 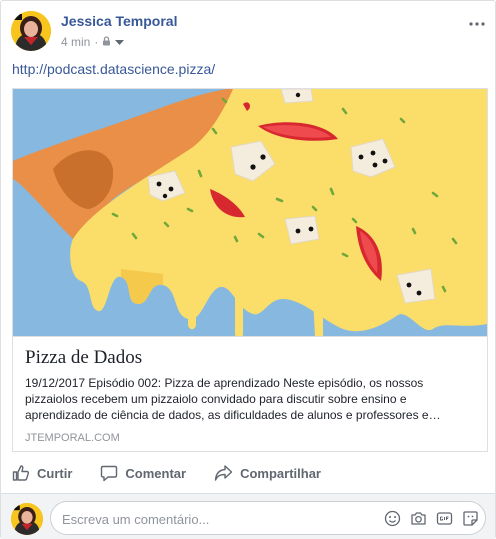 What do you see at coordinates (27, 519) in the screenshot?
I see `commenter-avatar` at bounding box center [27, 519].